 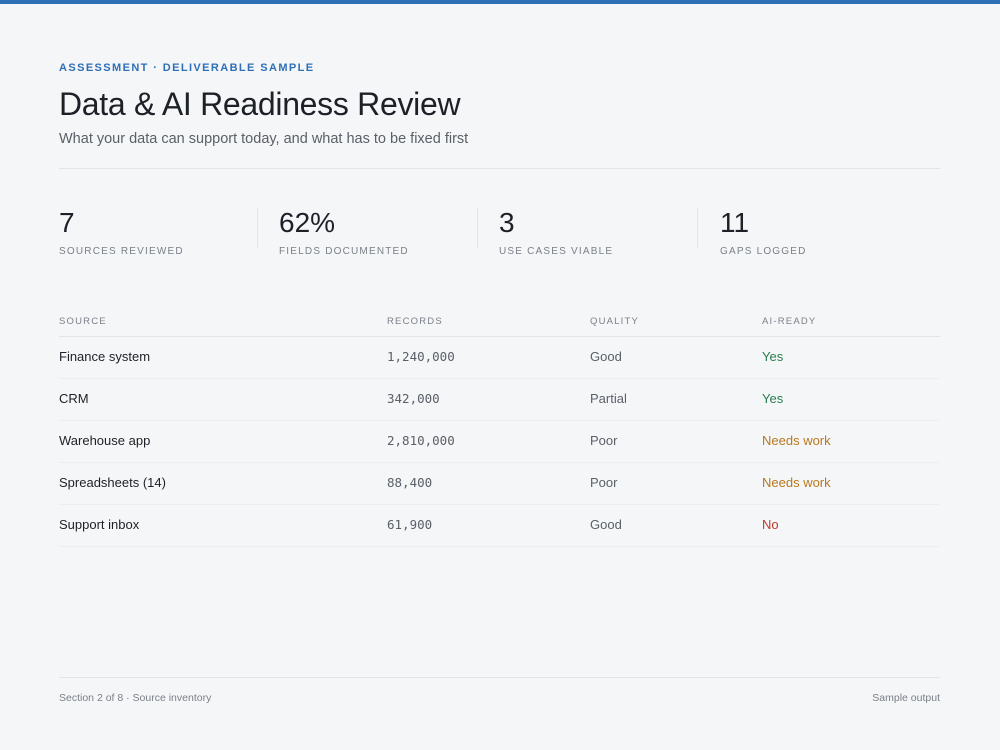 I want to click on stat-value: 62%, so click(x=307, y=222).